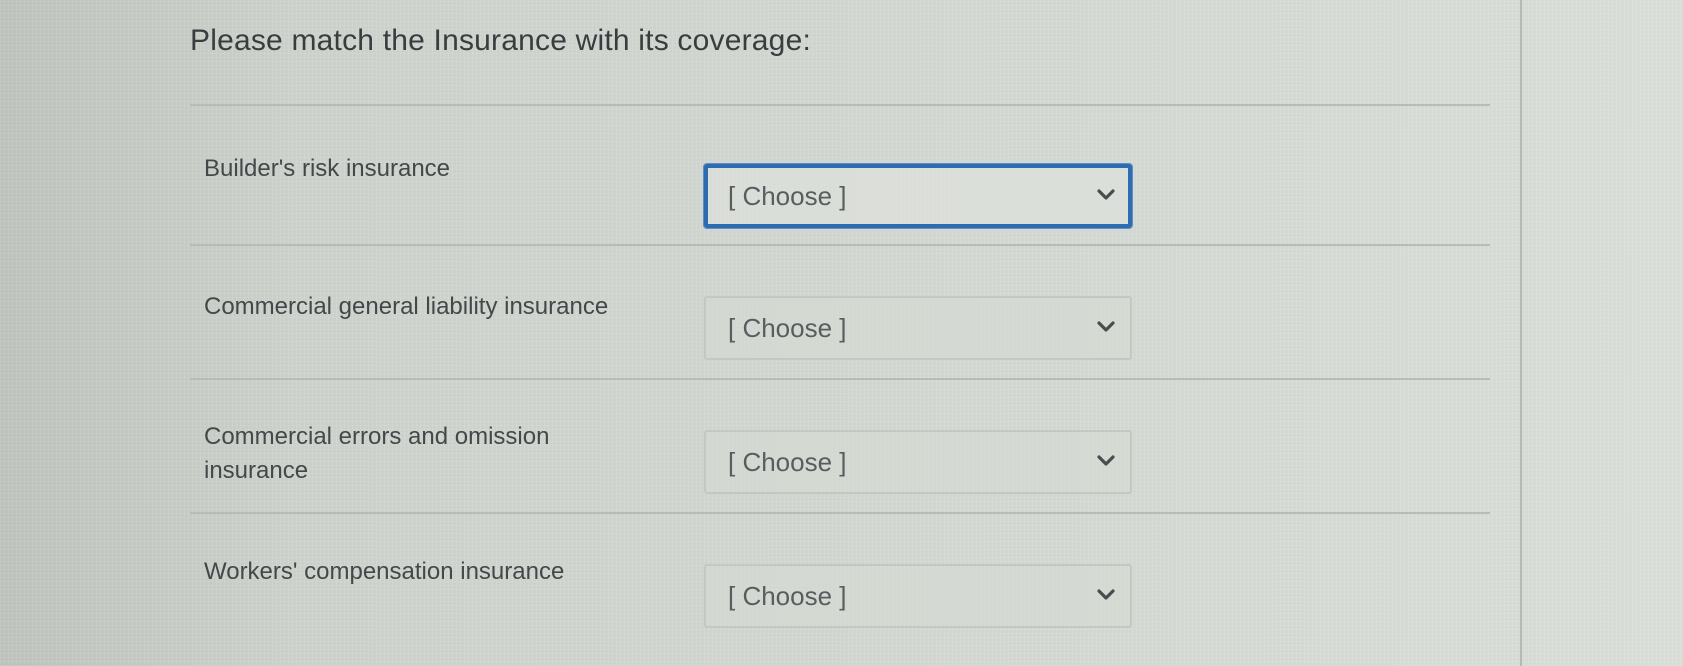 This screenshot has width=1683, height=666. Describe the element at coordinates (406, 306) in the screenshot. I see `row-label-general-liability: Commercial general liability insurance` at that location.